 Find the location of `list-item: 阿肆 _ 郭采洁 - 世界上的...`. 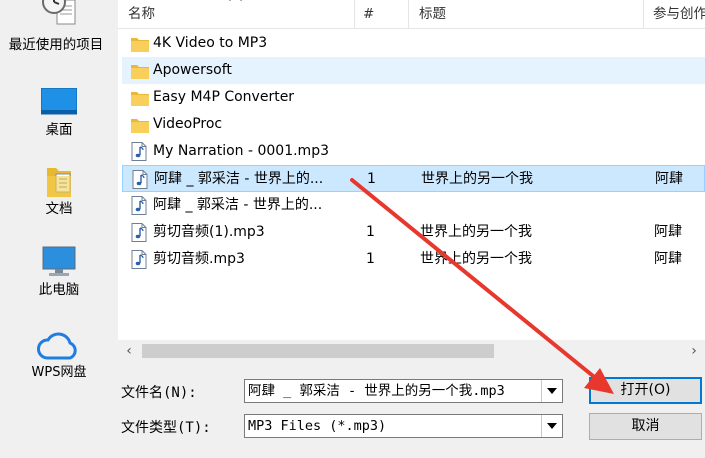

list-item: 阿肆 _ 郭采洁 - 世界上的... is located at coordinates (413, 205).